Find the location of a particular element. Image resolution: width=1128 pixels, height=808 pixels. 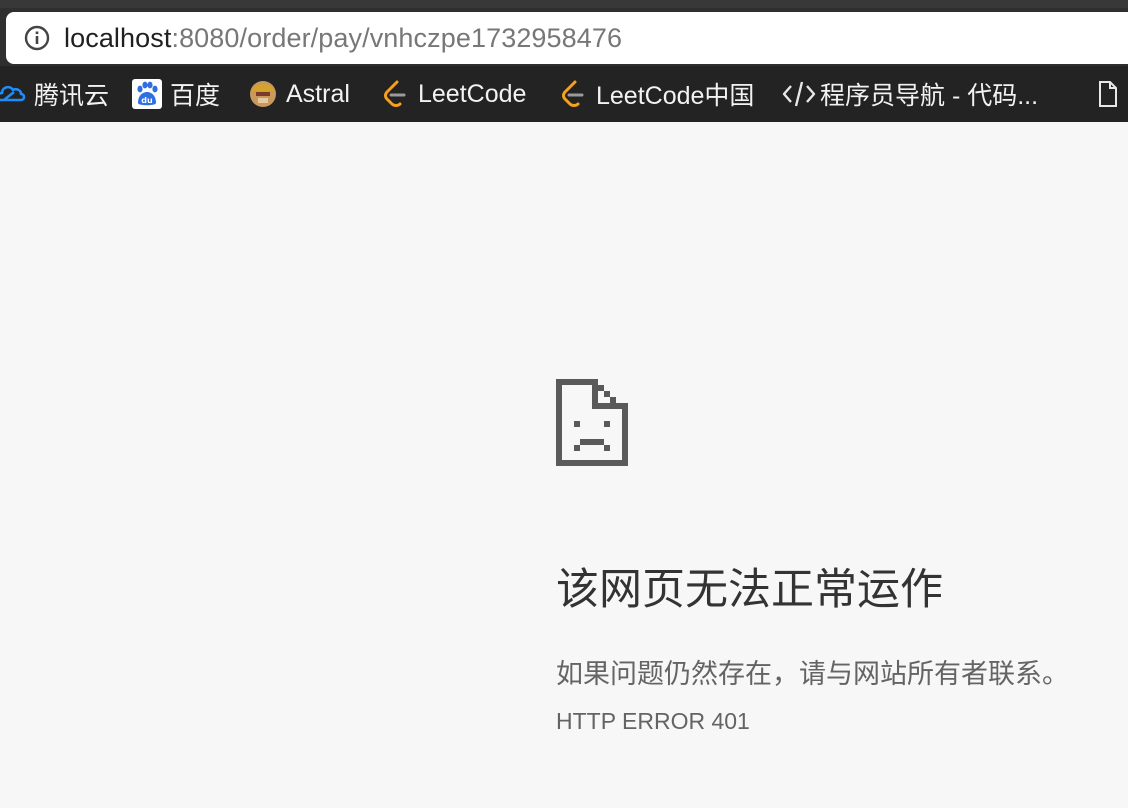

bookmark-astral: Astral is located at coordinates (299, 94).